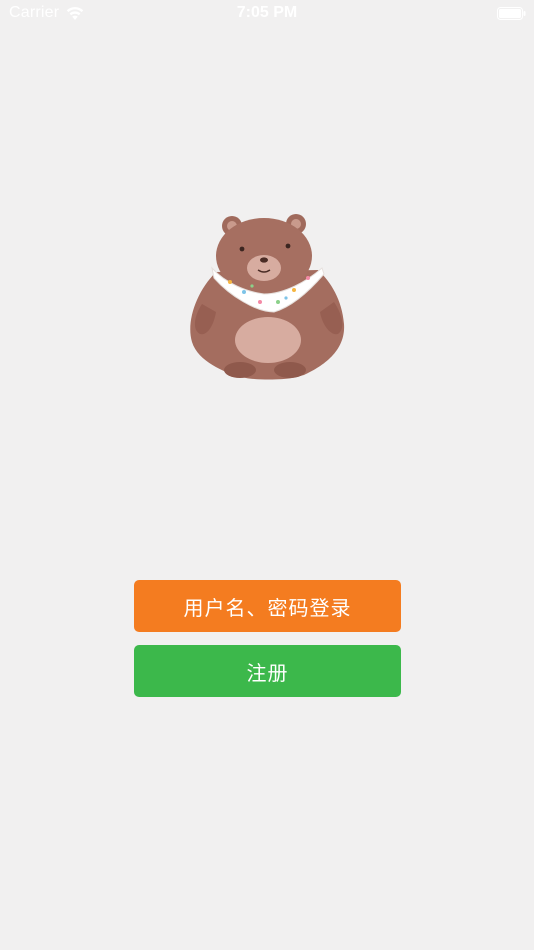 This screenshot has width=534, height=950. Describe the element at coordinates (267, 671) in the screenshot. I see `register-button: 注册` at that location.